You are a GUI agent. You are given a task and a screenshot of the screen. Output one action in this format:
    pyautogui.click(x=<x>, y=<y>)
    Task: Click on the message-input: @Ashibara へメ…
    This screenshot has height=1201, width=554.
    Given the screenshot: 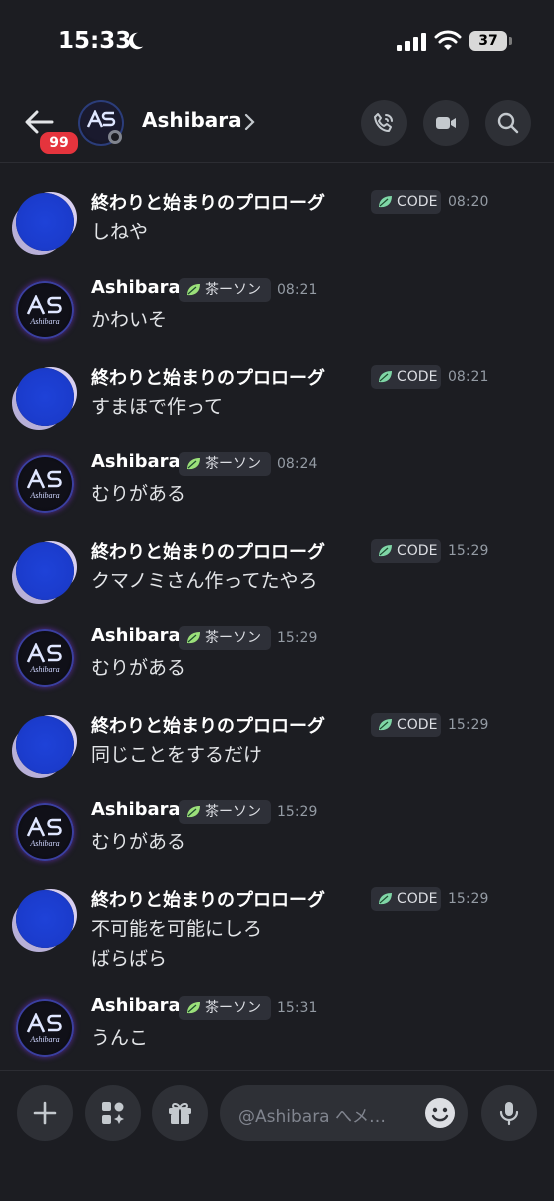 What is the action you would take?
    pyautogui.click(x=344, y=1113)
    